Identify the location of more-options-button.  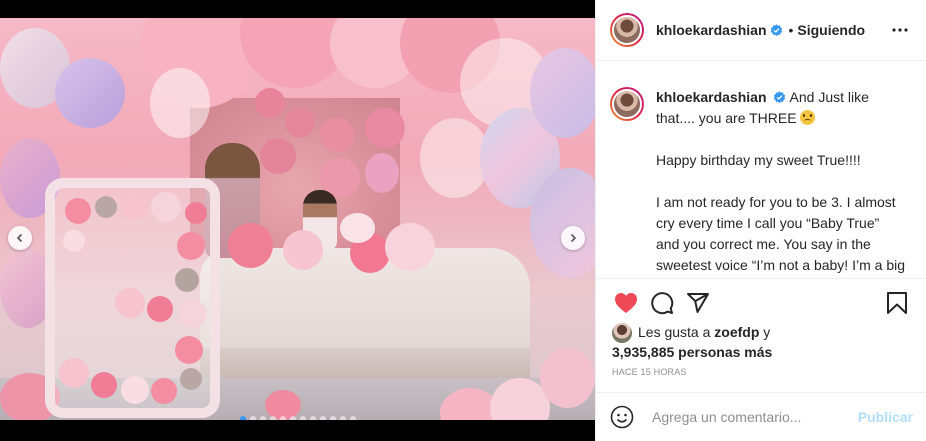
(900, 30).